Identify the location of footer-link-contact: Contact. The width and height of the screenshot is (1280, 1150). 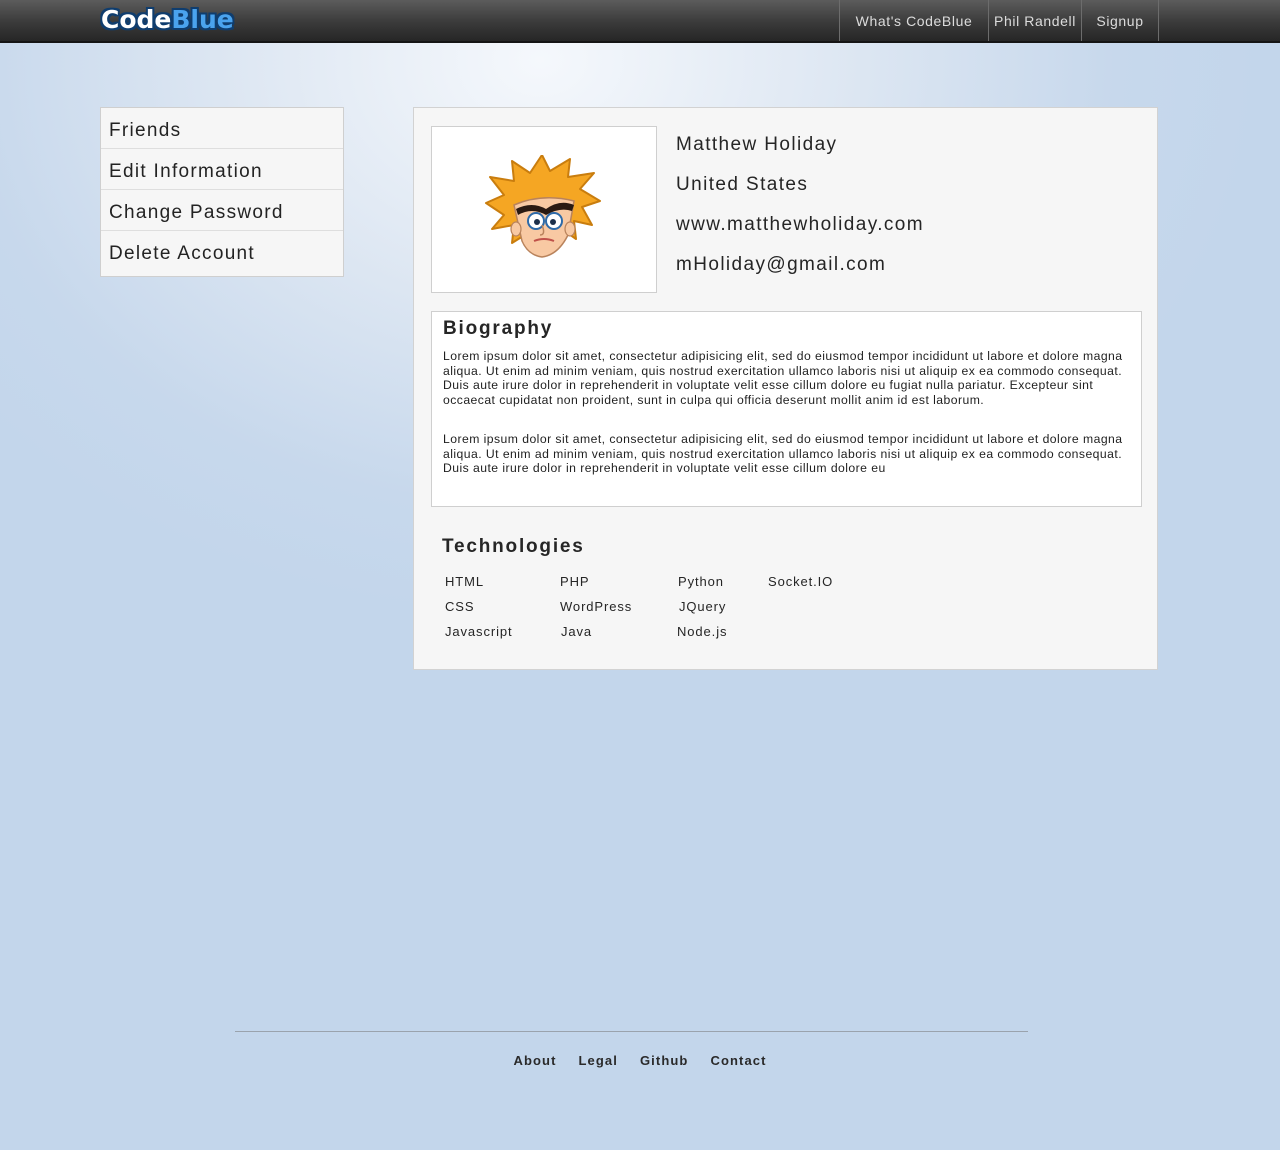
(738, 1060).